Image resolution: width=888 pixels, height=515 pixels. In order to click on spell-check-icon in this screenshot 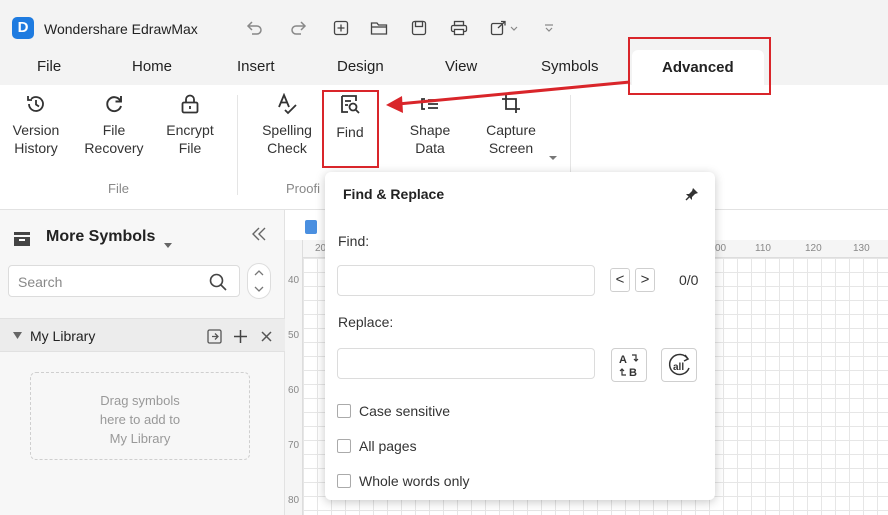, I will do `click(287, 104)`.